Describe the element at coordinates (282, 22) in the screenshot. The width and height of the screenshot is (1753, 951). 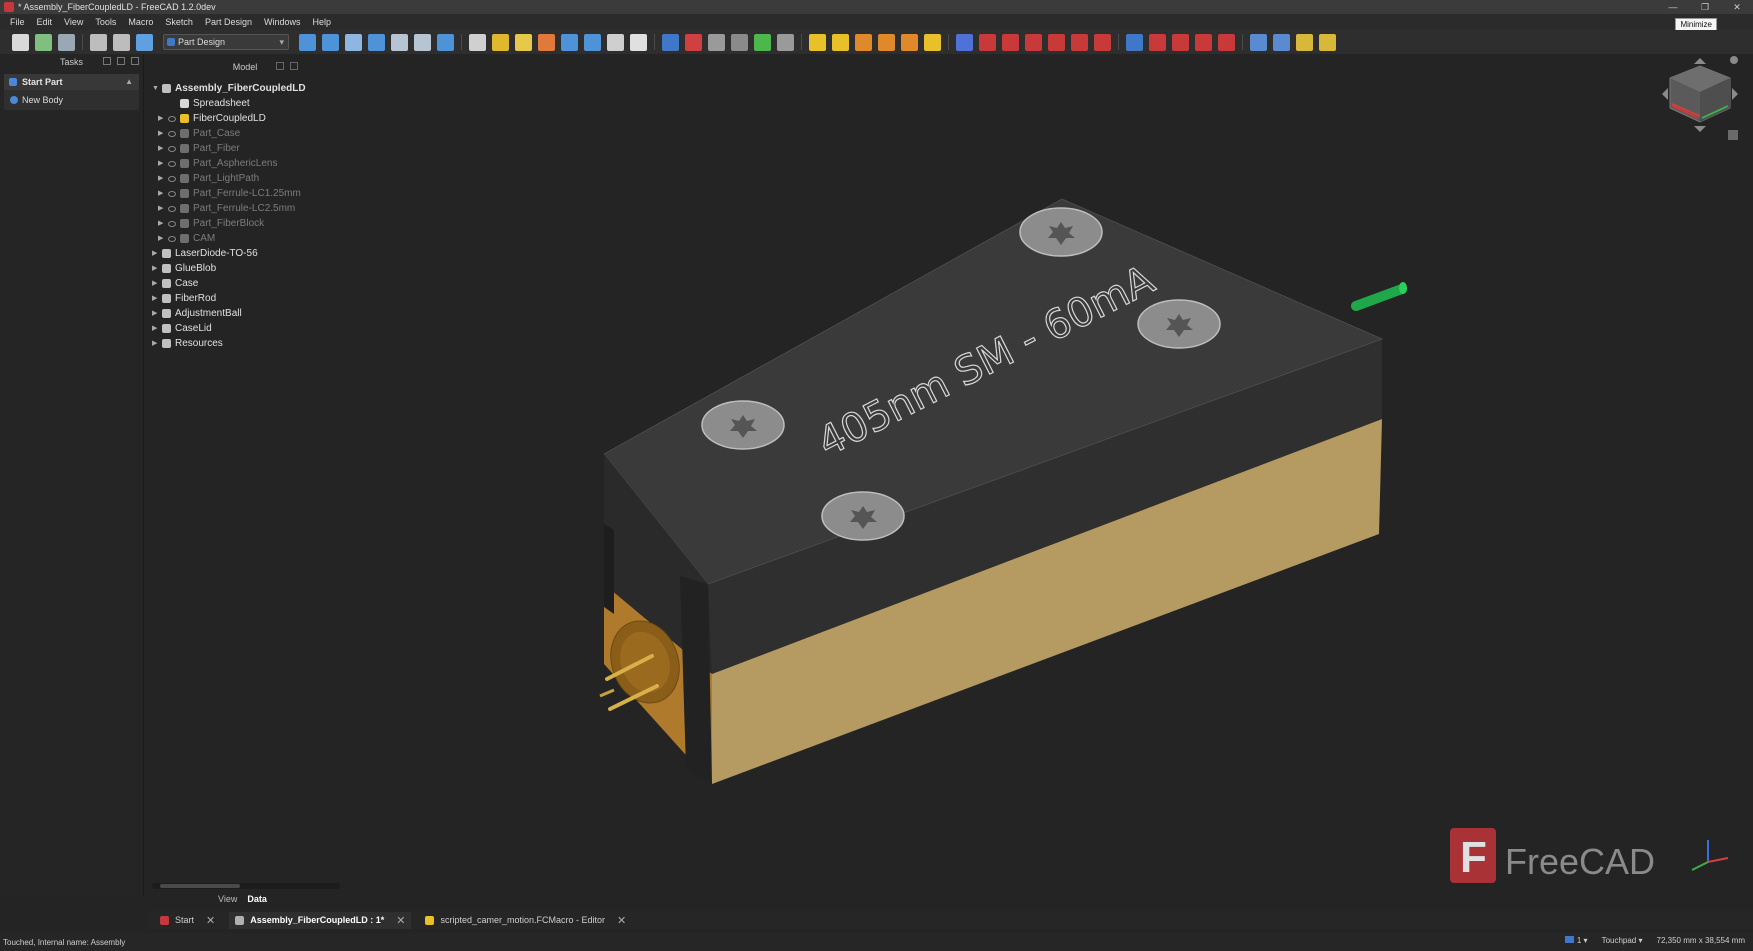
I see `menu-windows: Windows` at that location.